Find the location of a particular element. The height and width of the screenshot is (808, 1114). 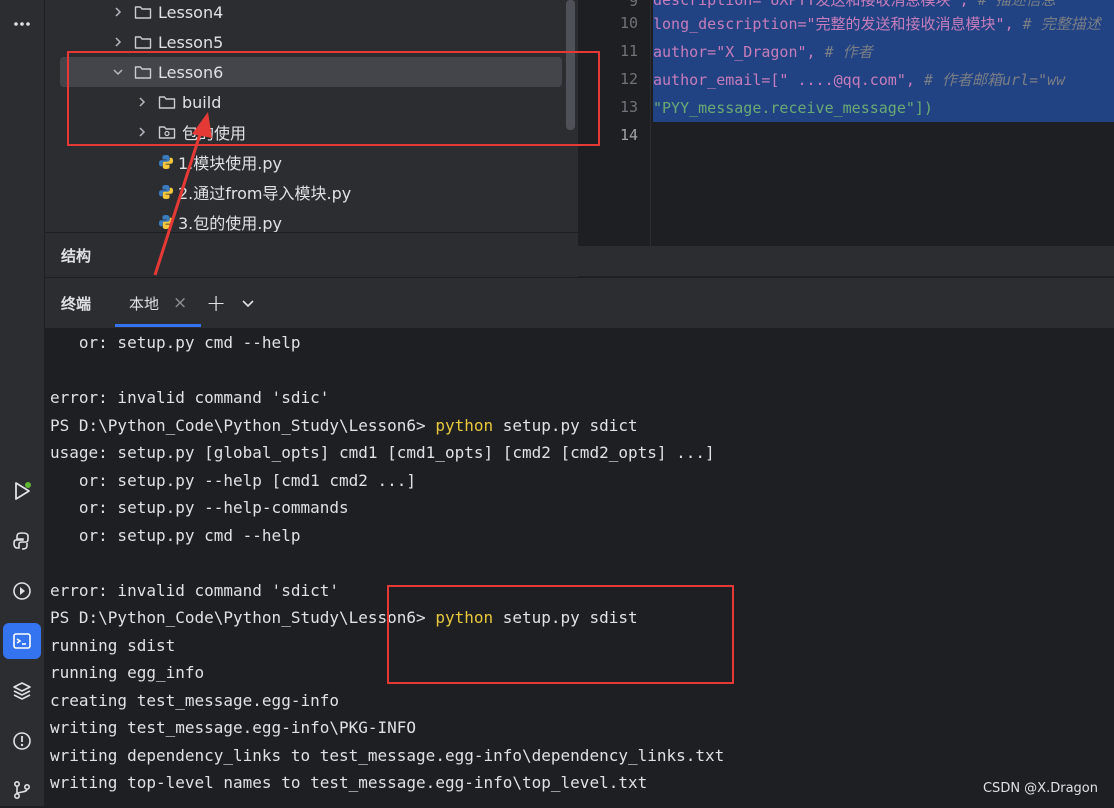

watermark: CSDN @X.Dragon is located at coordinates (1040, 788).